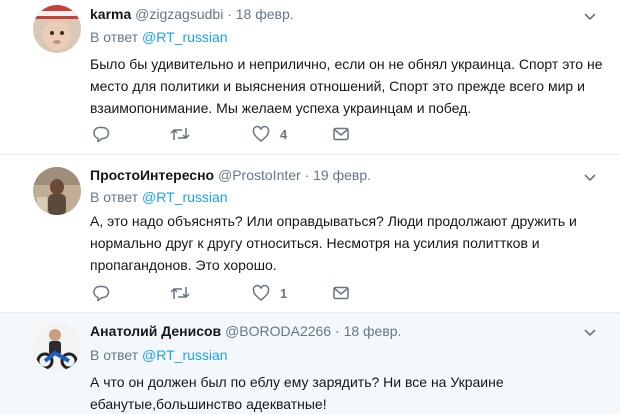 This screenshot has height=414, width=620. I want to click on like-count: 4, so click(284, 134).